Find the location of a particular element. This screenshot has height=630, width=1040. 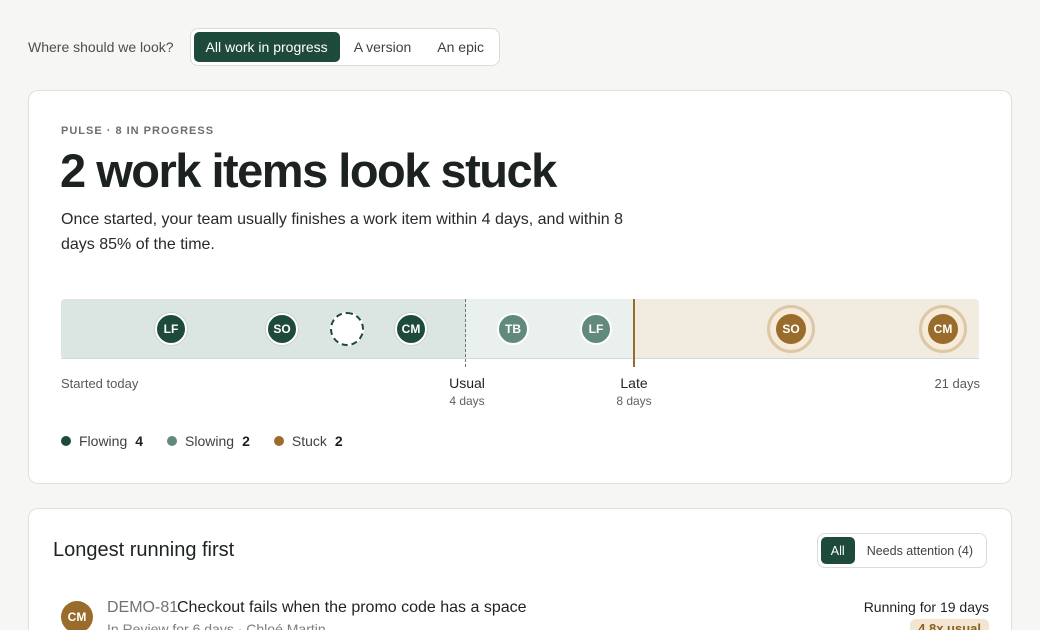

timeline-item-flowing: CM is located at coordinates (411, 329).